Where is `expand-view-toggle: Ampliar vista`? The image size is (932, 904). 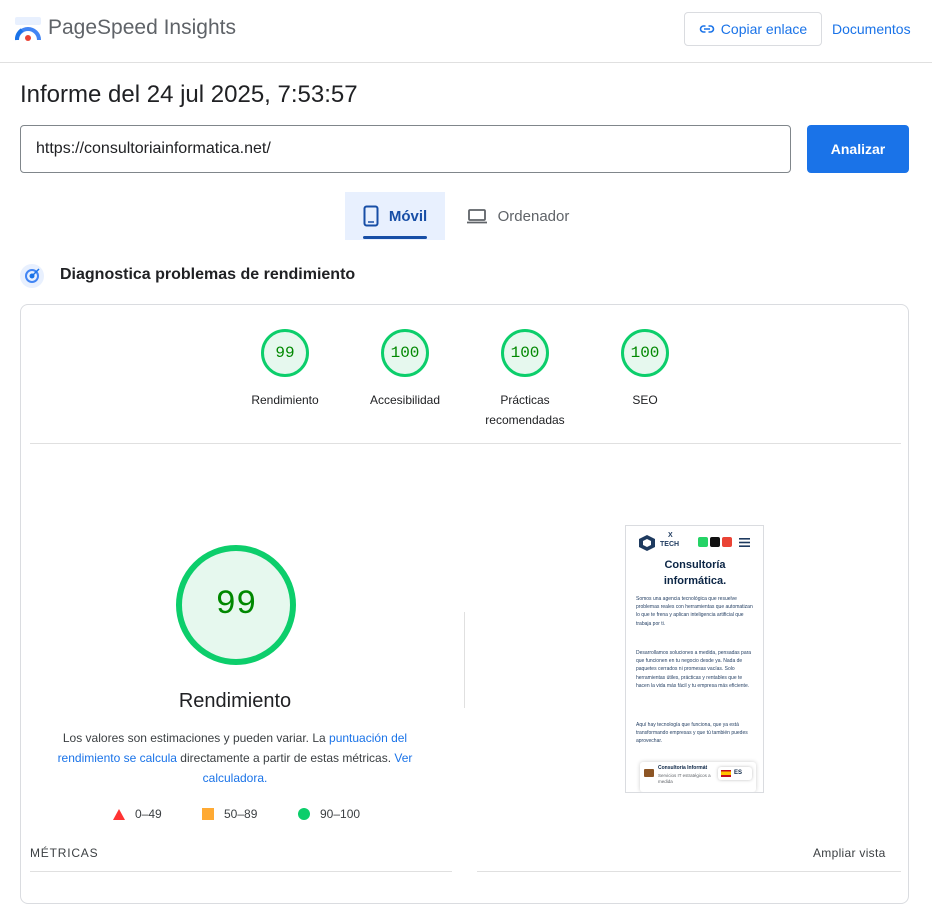 expand-view-toggle: Ampliar vista is located at coordinates (849, 853).